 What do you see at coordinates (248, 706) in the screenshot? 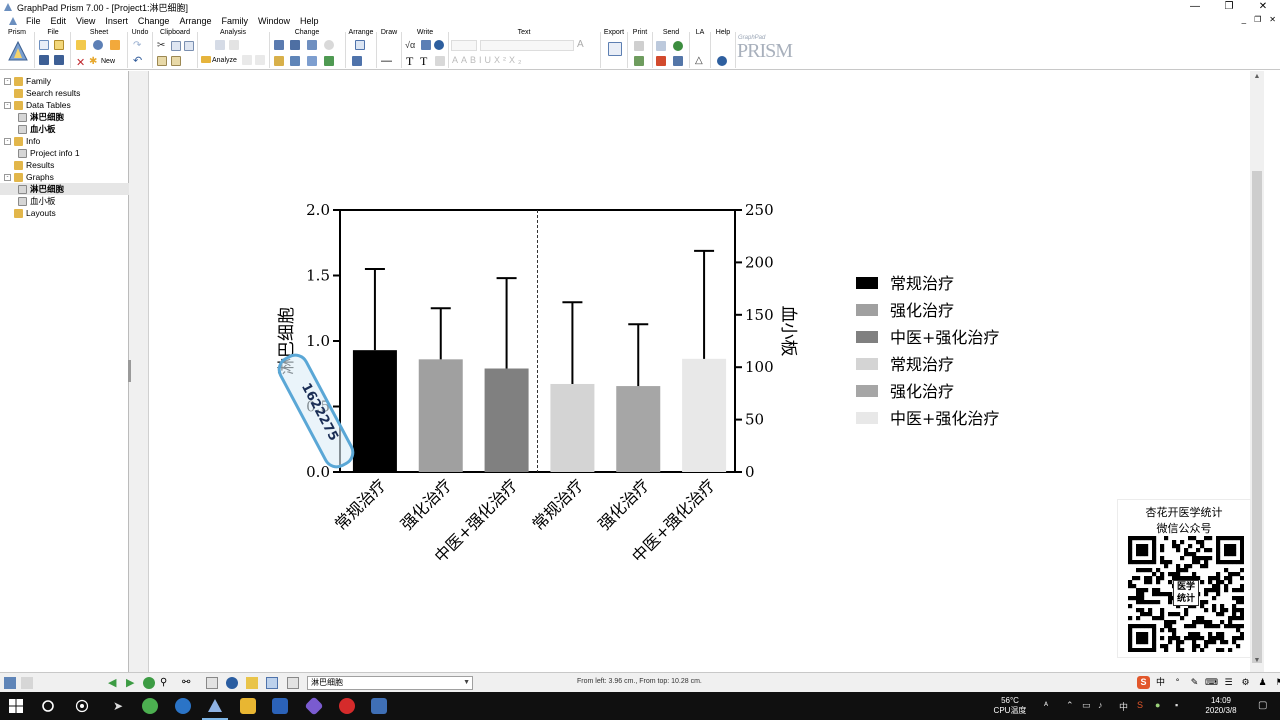
I see `file-explorer-icon` at bounding box center [248, 706].